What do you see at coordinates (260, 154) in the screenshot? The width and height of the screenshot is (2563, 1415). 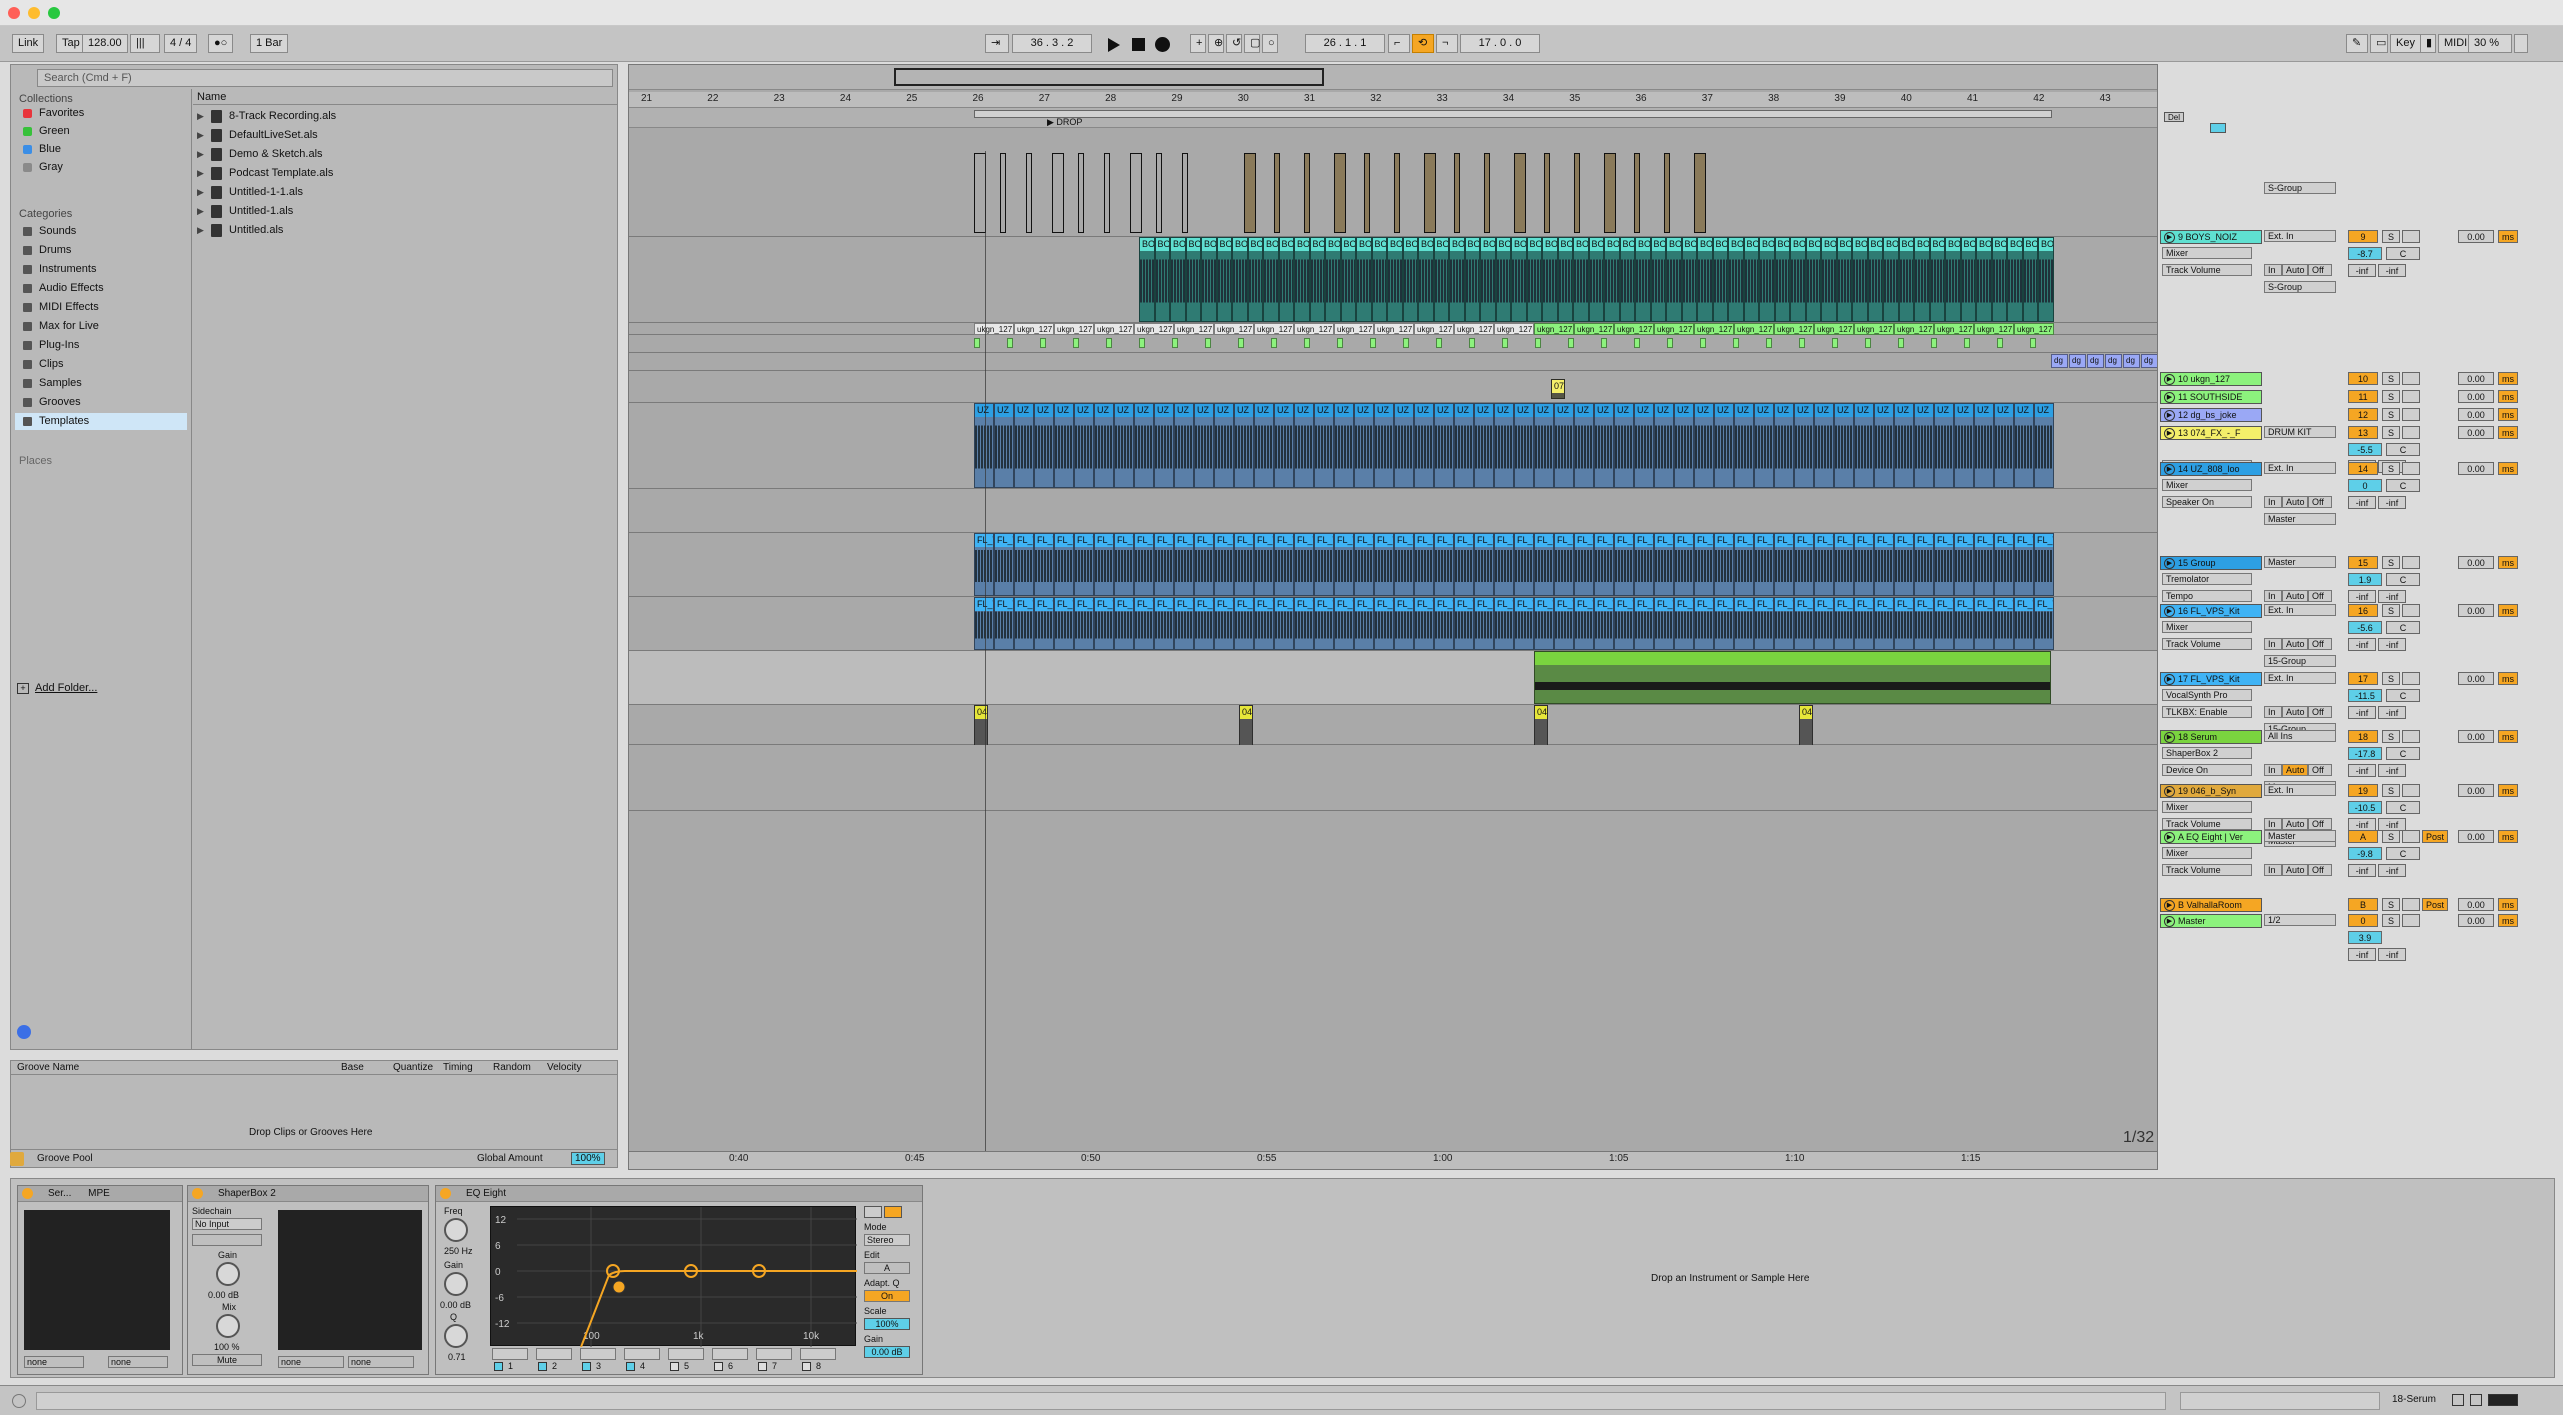 I see `list-item: ▶ Demo & Sketch.als` at bounding box center [260, 154].